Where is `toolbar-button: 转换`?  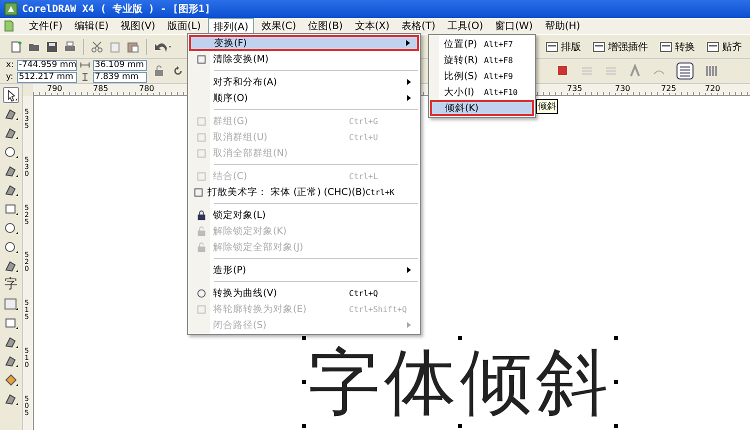
toolbar-button: 转换 is located at coordinates (677, 46).